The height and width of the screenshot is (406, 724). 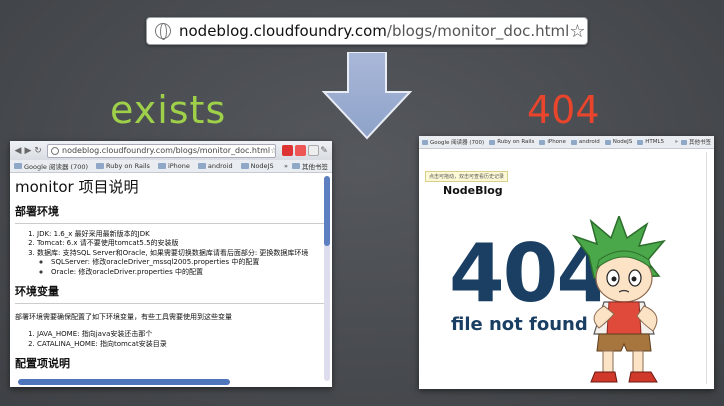 What do you see at coordinates (467, 176) in the screenshot?
I see `tooltip: 点击可拖动，双击可查看历史记录` at bounding box center [467, 176].